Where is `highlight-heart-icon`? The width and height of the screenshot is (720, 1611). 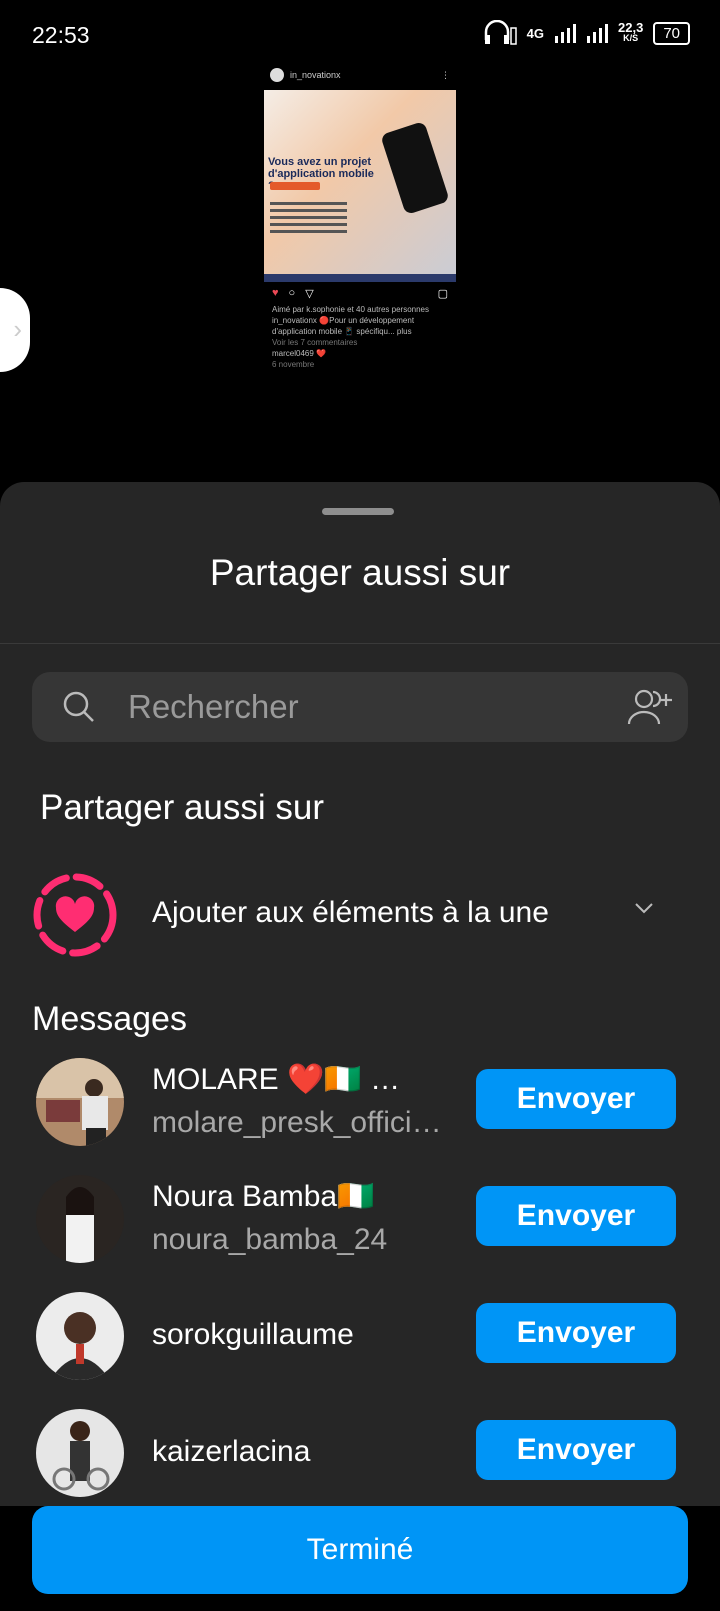
highlight-heart-icon is located at coordinates (75, 915).